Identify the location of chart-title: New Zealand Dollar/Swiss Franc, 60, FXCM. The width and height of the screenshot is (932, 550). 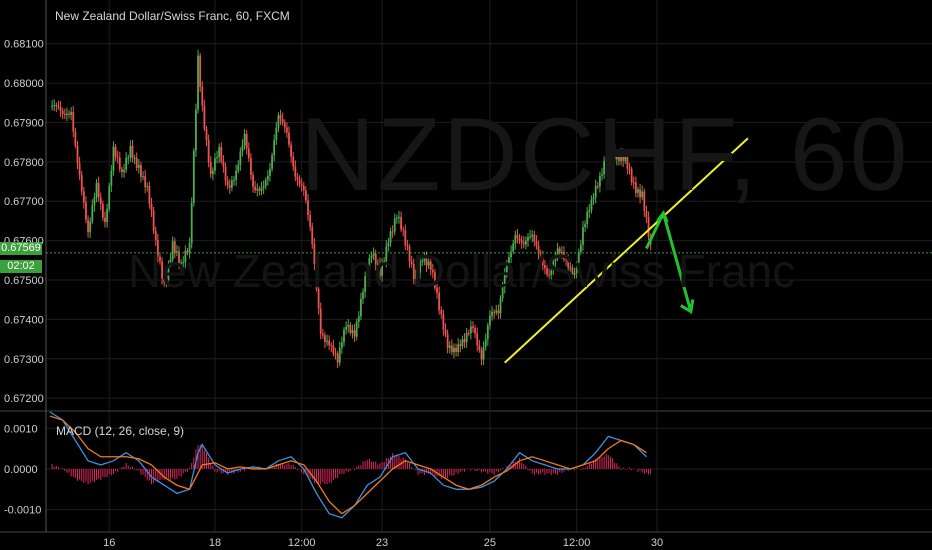
(172, 16).